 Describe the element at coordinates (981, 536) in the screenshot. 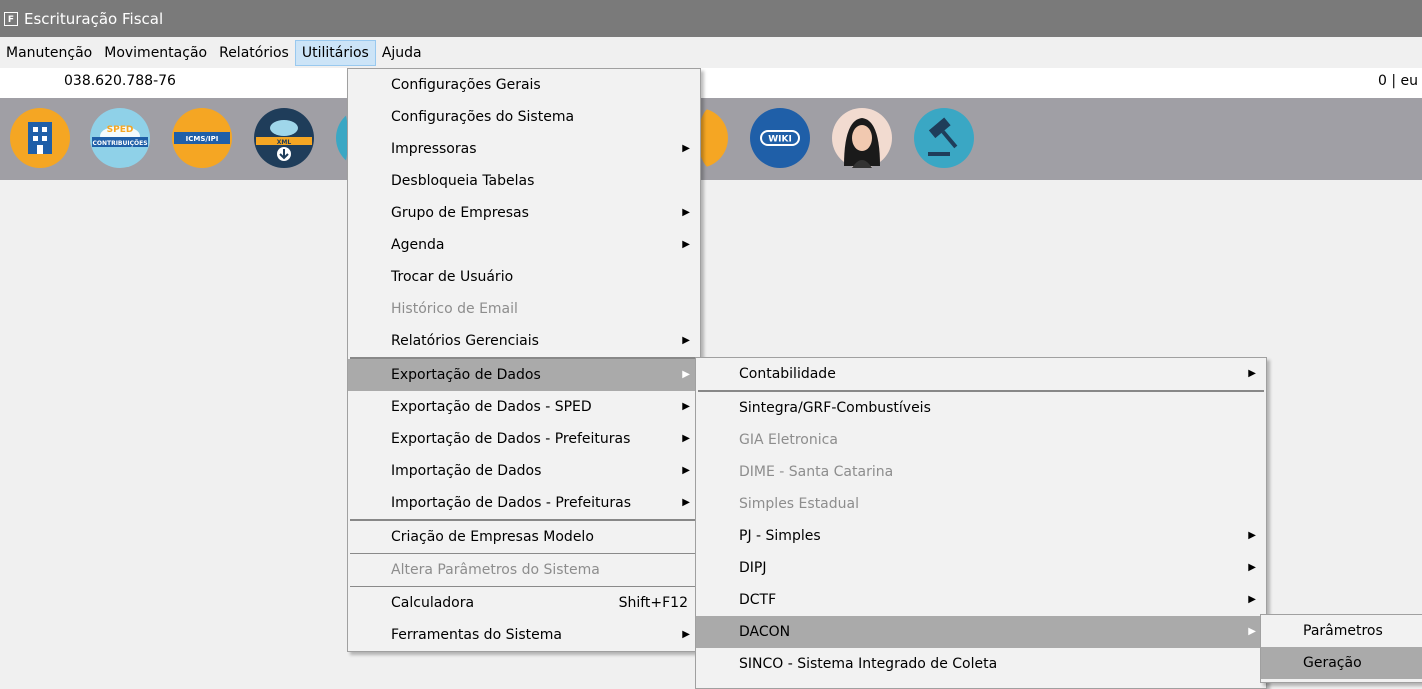

I see `menu-item-pj-simples: PJ - Simples ▶` at that location.